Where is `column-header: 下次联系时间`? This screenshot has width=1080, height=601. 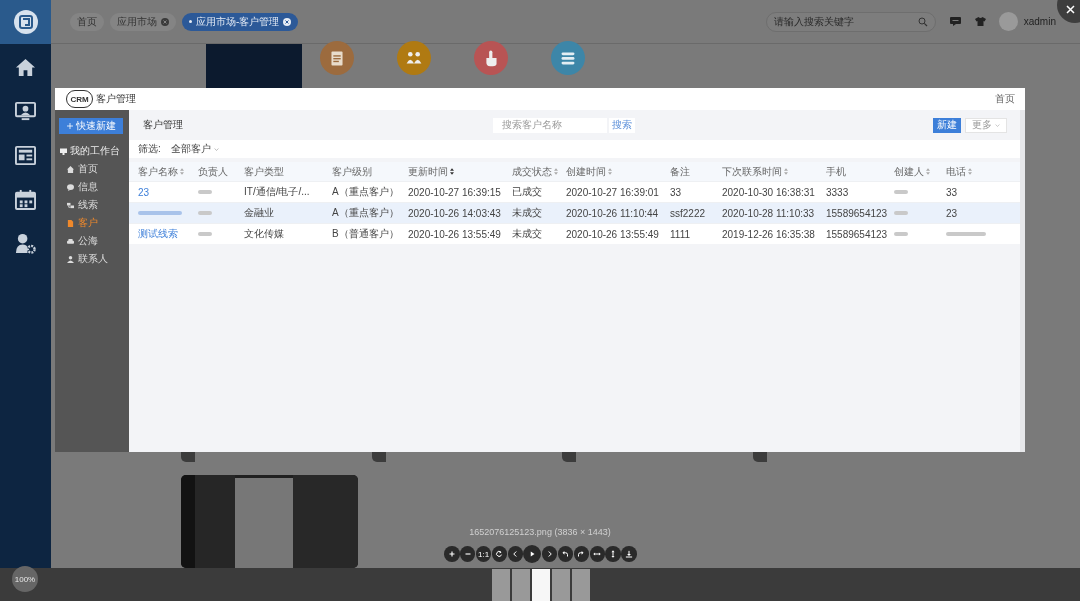 column-header: 下次联系时间 is located at coordinates (755, 171).